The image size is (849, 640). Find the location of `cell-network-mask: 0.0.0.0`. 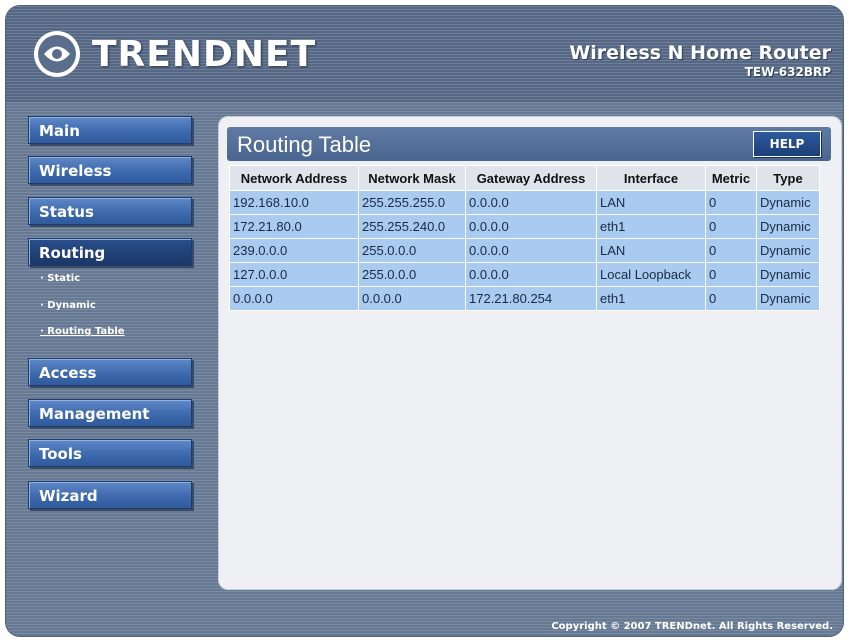

cell-network-mask: 0.0.0.0 is located at coordinates (412, 298).